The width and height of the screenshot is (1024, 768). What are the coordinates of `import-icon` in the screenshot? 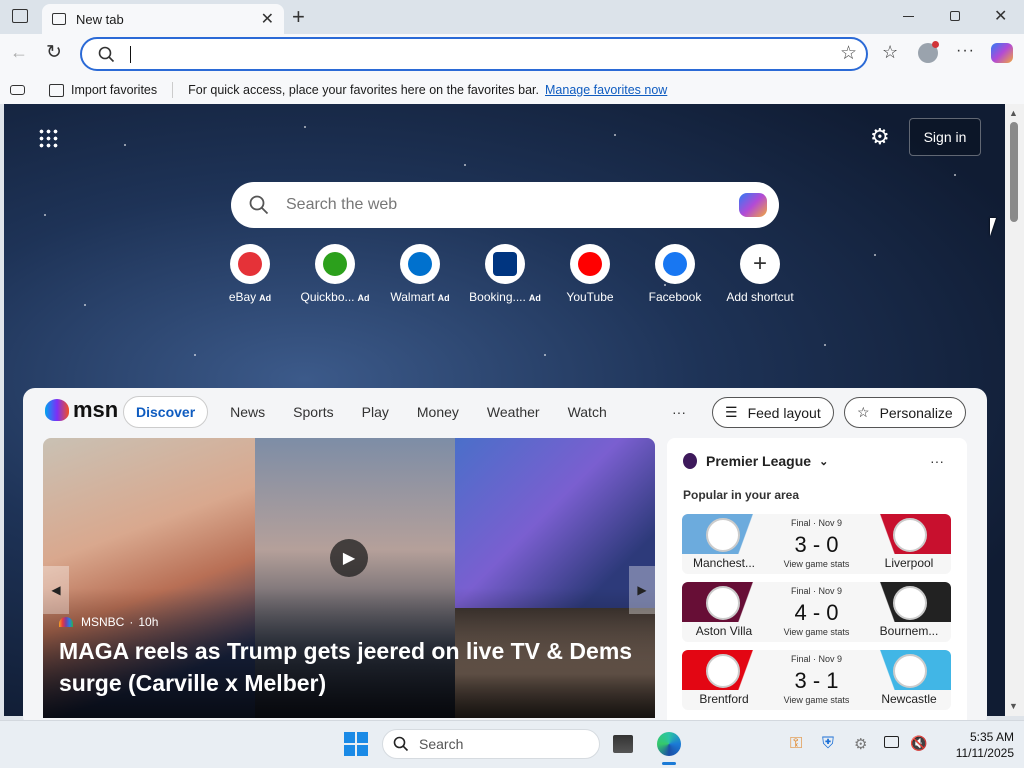 It's located at (56, 90).